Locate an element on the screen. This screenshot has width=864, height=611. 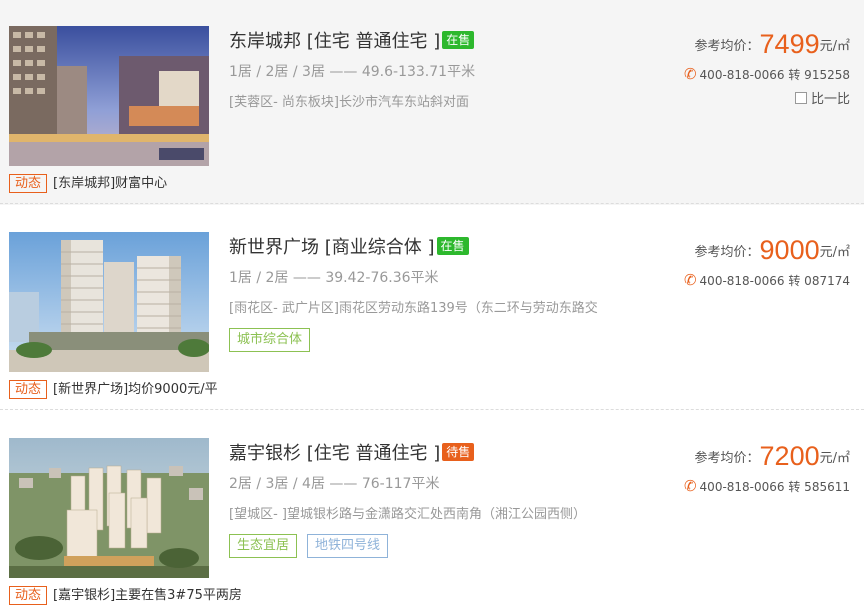
news-line: 动态 [东岸城邦]财富中心 is located at coordinates (88, 182).